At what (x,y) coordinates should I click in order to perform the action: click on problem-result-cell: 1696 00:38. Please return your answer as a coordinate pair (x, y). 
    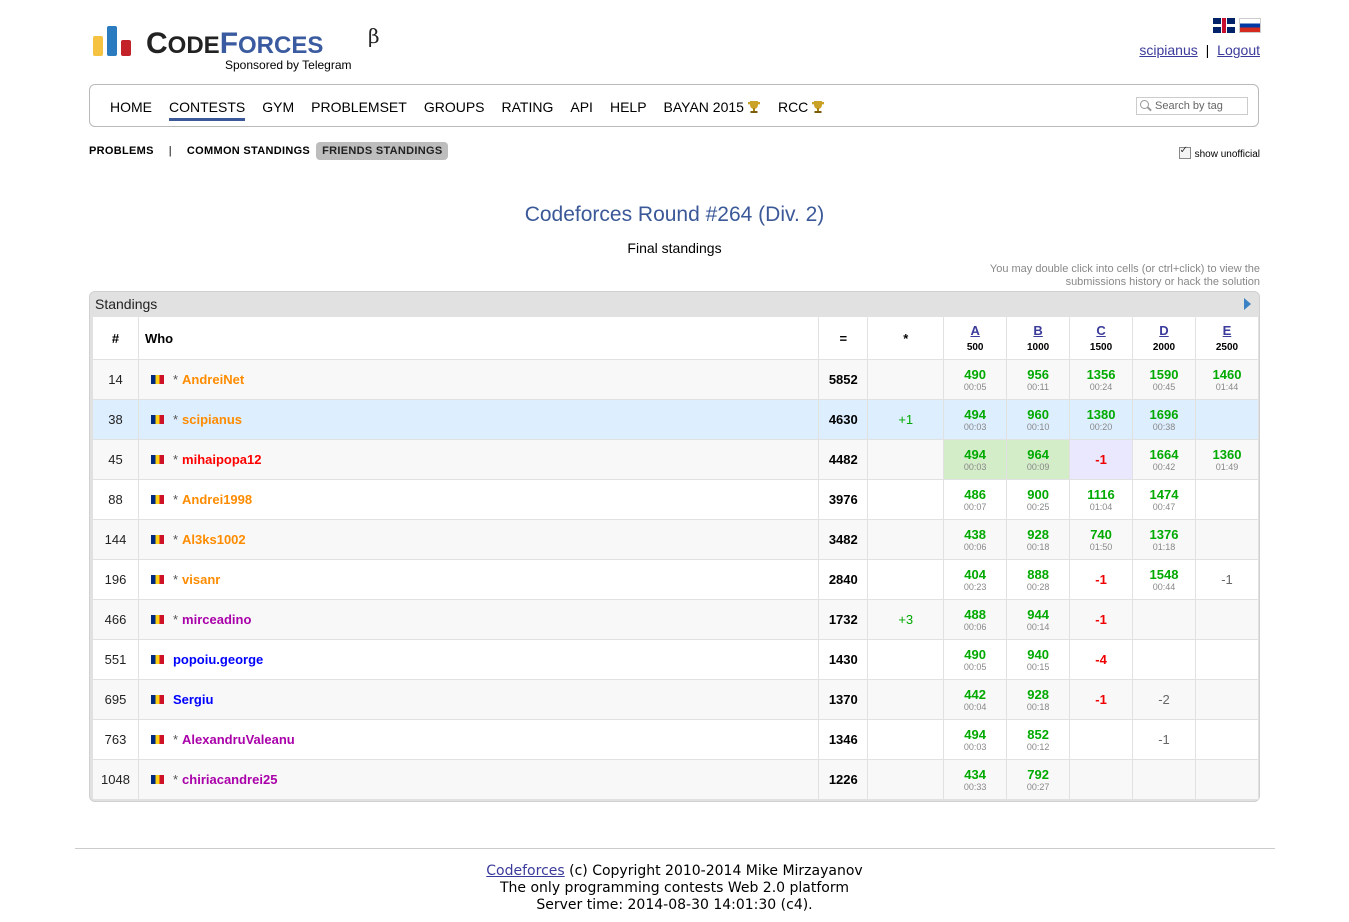
    Looking at the image, I should click on (1164, 419).